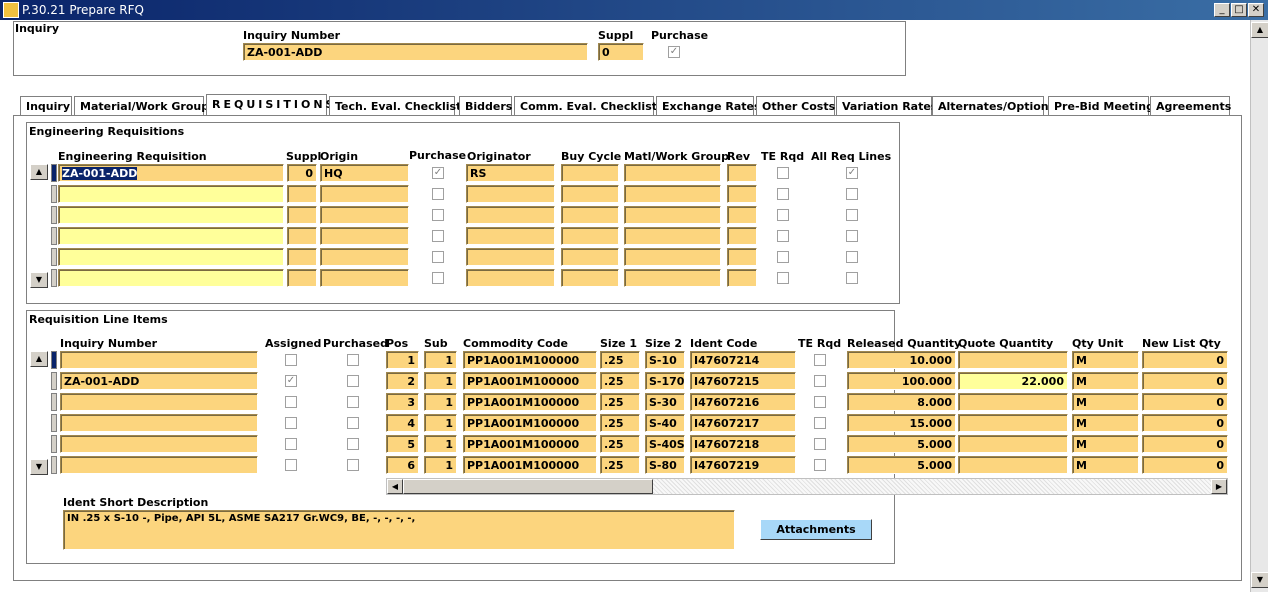 The width and height of the screenshot is (1268, 592). What do you see at coordinates (665, 402) in the screenshot?
I see `line-size2-field: S-30` at bounding box center [665, 402].